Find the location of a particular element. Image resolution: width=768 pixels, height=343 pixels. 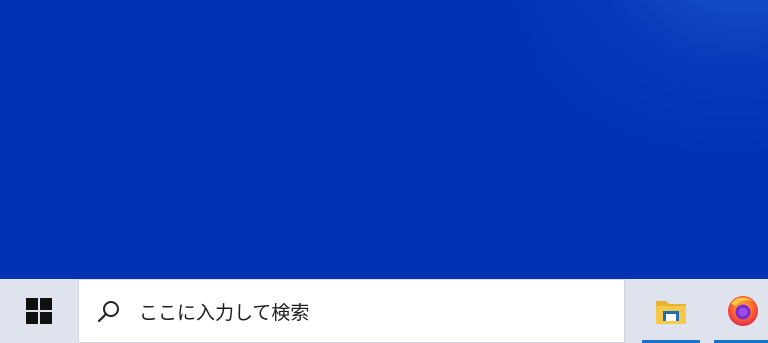

taskbar-app-file-explorer is located at coordinates (671, 311).